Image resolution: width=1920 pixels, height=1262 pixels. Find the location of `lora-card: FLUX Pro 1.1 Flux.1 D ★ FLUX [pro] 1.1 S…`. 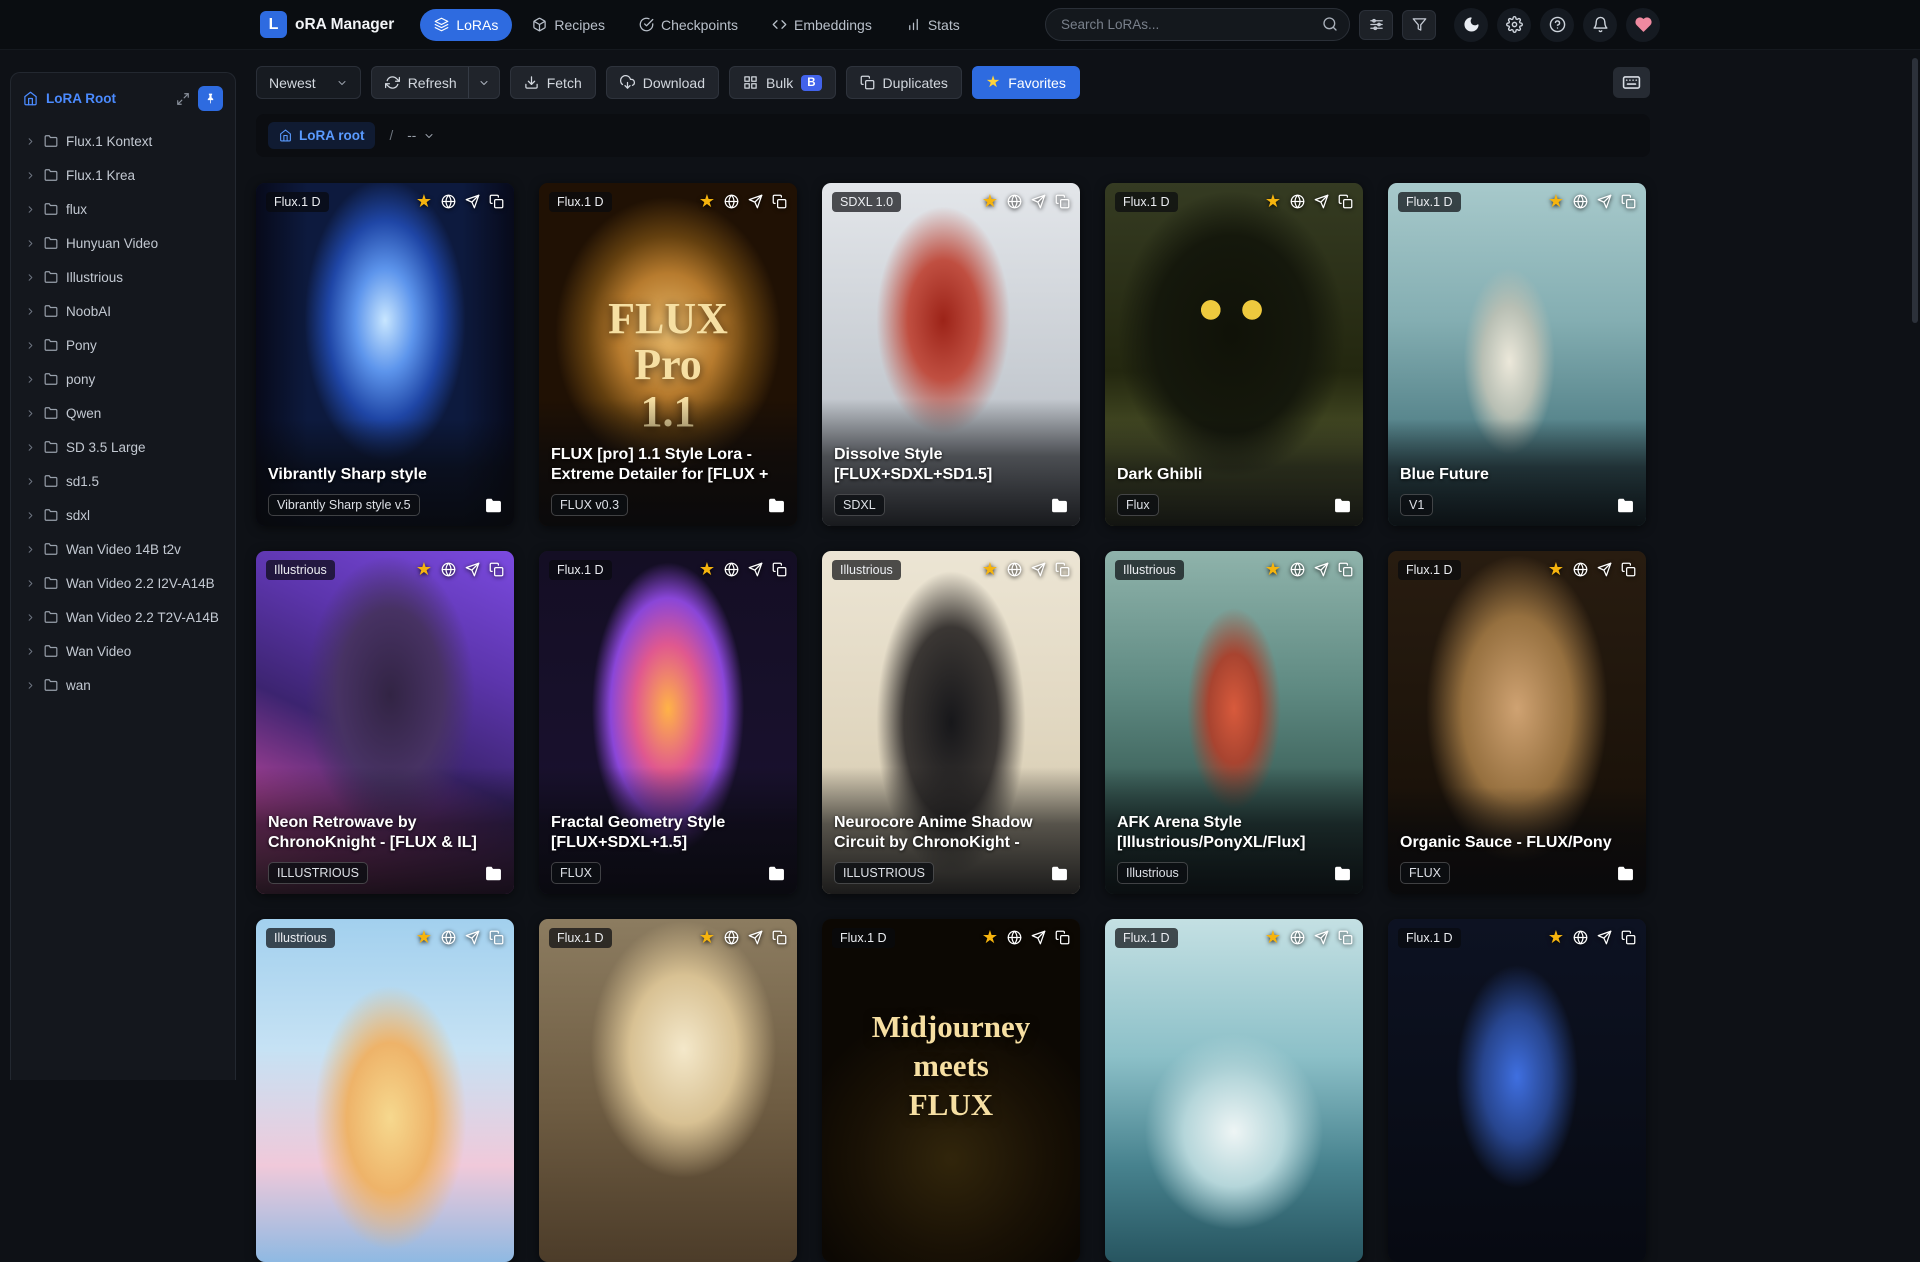

lora-card: FLUX Pro 1.1 Flux.1 D ★ FLUX [pro] 1.1 S… is located at coordinates (668, 354).